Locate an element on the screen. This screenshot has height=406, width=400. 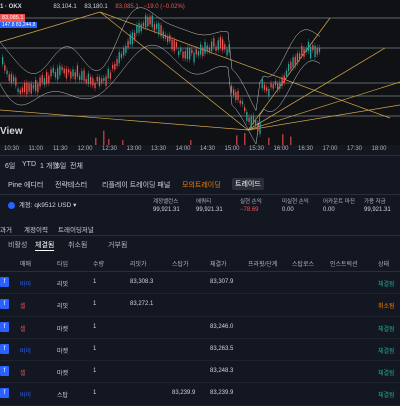
fill-price-cell: 83,248.3 is located at coordinates (222, 371).